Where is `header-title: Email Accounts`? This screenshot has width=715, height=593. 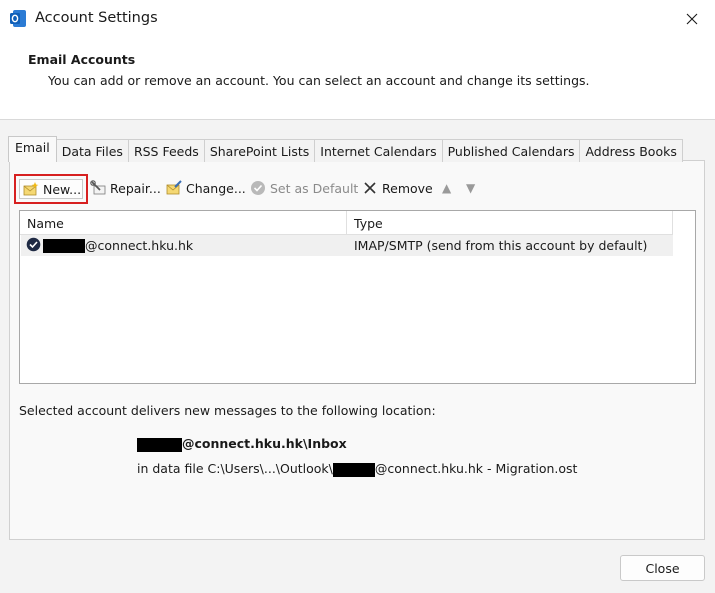
header-title: Email Accounts is located at coordinates (82, 59).